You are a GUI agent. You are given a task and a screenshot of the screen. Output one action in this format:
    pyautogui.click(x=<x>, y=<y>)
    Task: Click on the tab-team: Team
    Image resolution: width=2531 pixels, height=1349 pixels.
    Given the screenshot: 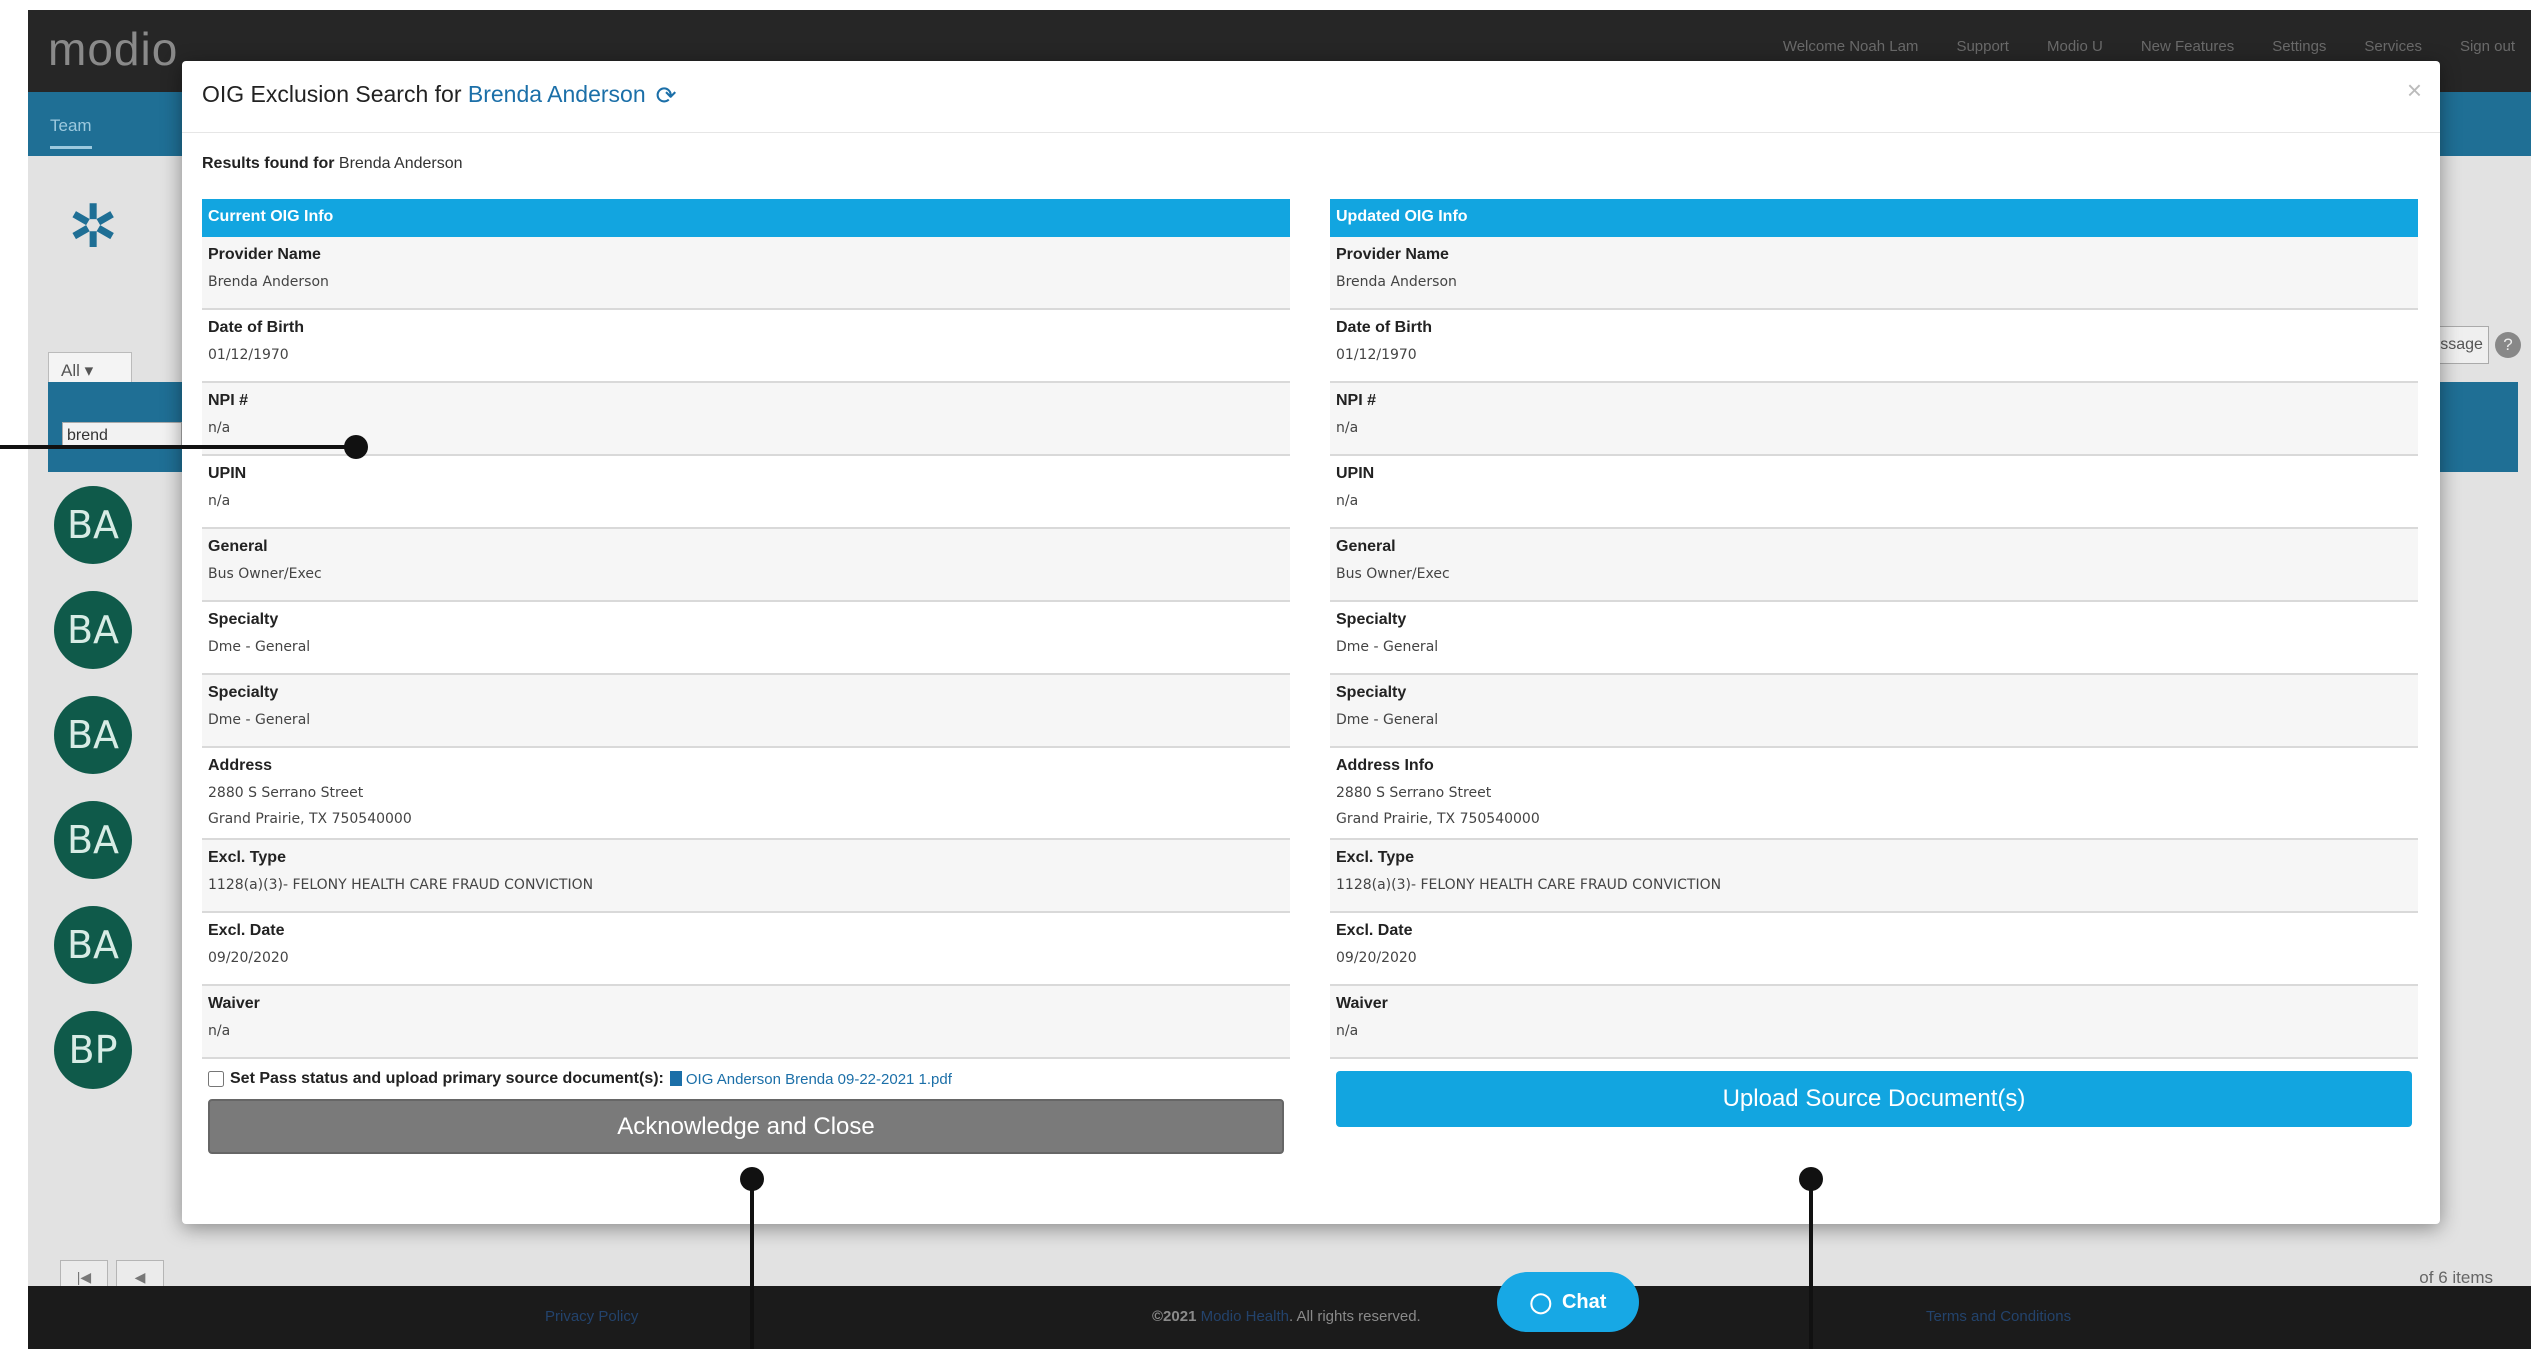 What is the action you would take?
    pyautogui.click(x=71, y=132)
    